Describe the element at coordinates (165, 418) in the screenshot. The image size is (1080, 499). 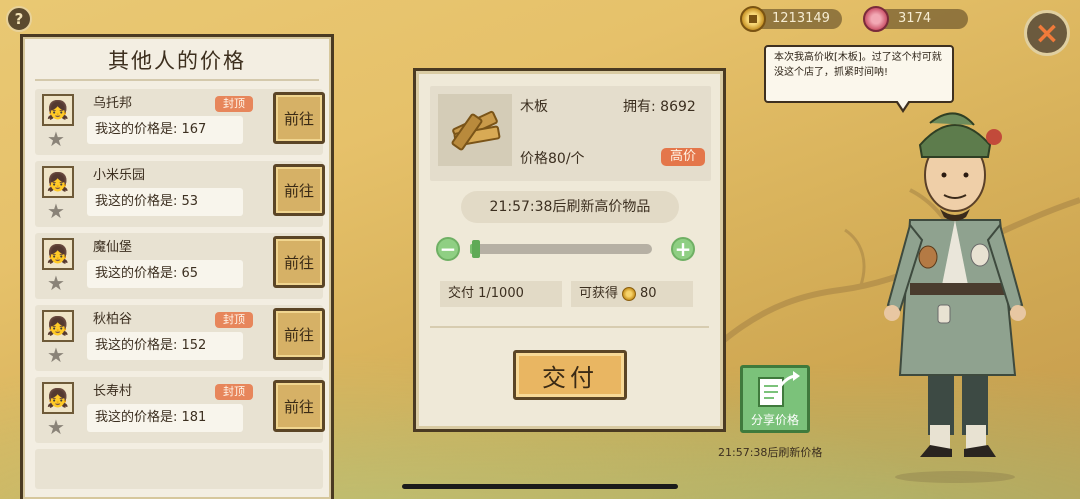
I see `price-text: 我这的价格是: 181` at that location.